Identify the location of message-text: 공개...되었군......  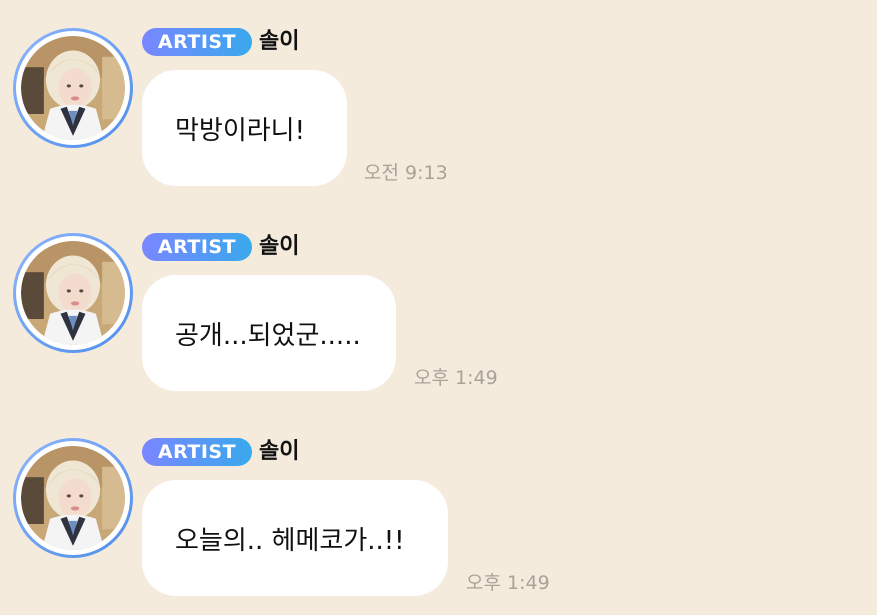
(268, 335).